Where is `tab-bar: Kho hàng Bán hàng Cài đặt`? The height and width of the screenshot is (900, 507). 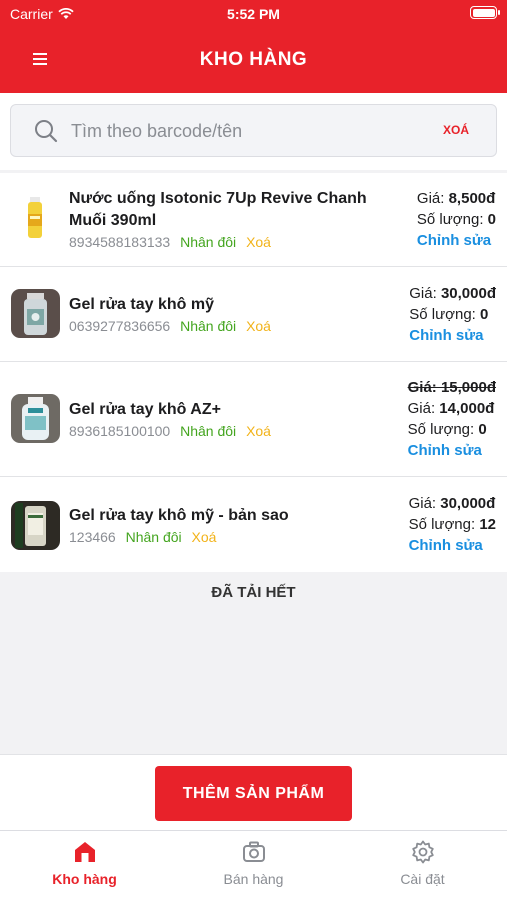 tab-bar: Kho hàng Bán hàng Cài đặt is located at coordinates (253, 865).